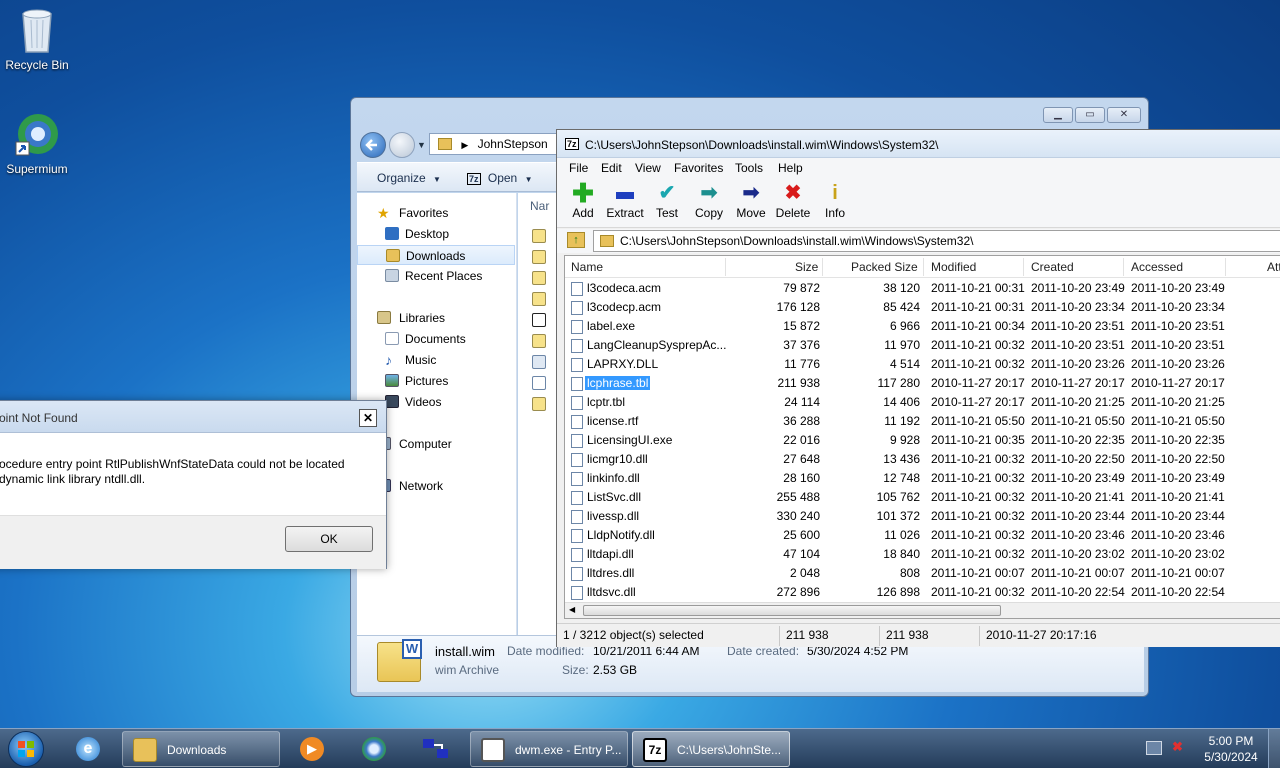  I want to click on nav-item-downloads: Downloads, so click(436, 255).